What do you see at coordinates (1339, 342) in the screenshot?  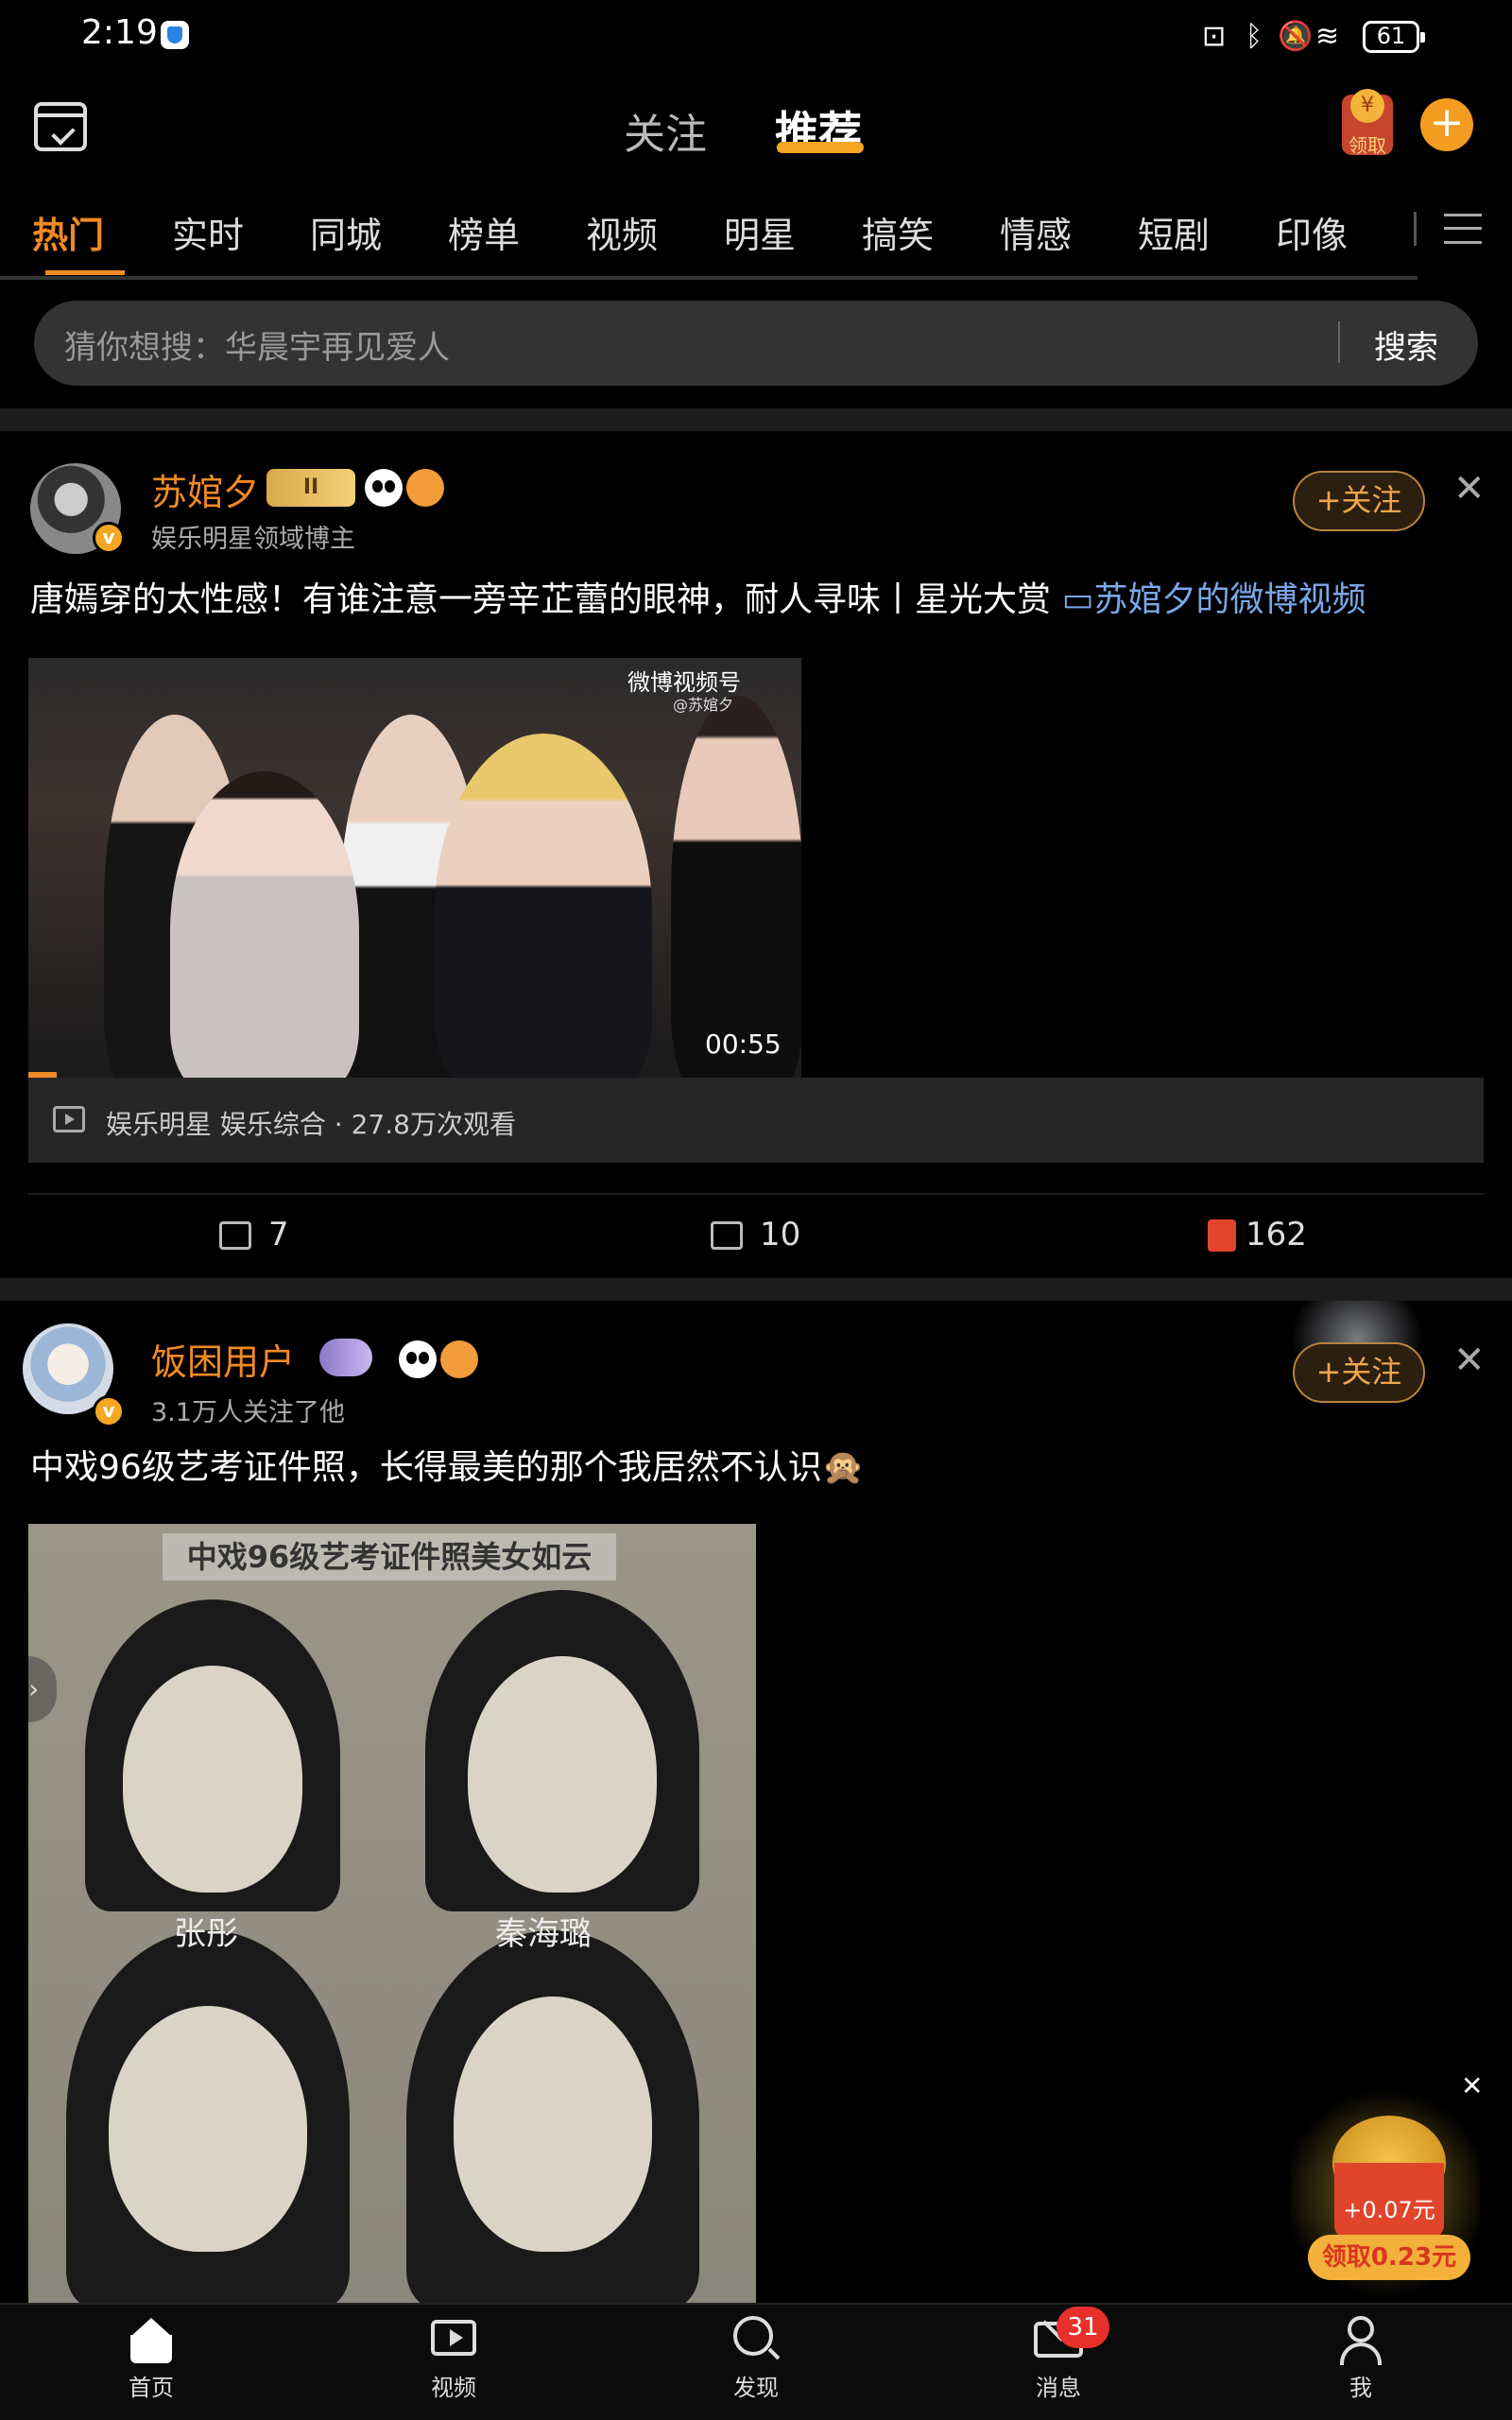 I see `search-divider` at bounding box center [1339, 342].